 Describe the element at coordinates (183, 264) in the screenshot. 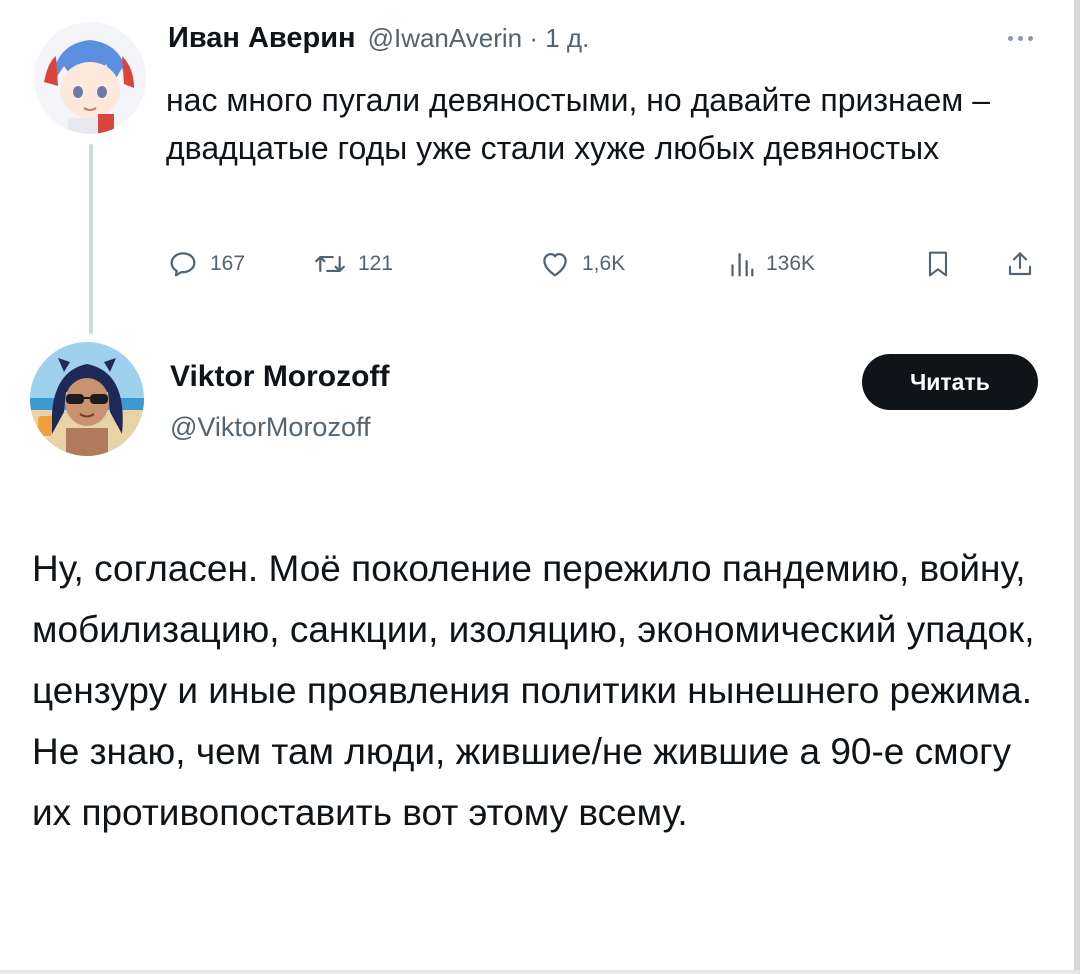

I see `reply-icon` at that location.